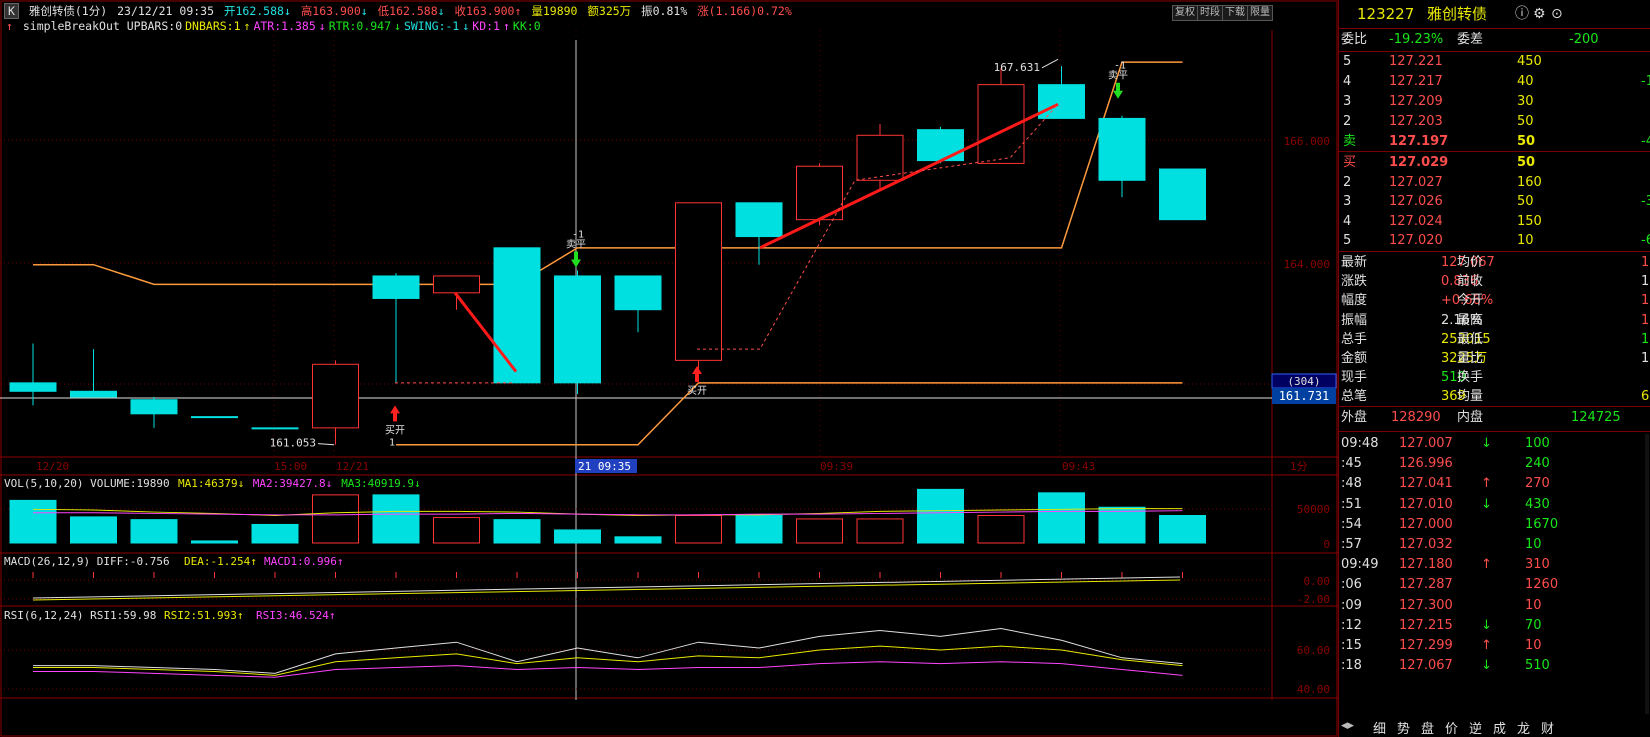  I want to click on stat-label: 金额, so click(1354, 358).